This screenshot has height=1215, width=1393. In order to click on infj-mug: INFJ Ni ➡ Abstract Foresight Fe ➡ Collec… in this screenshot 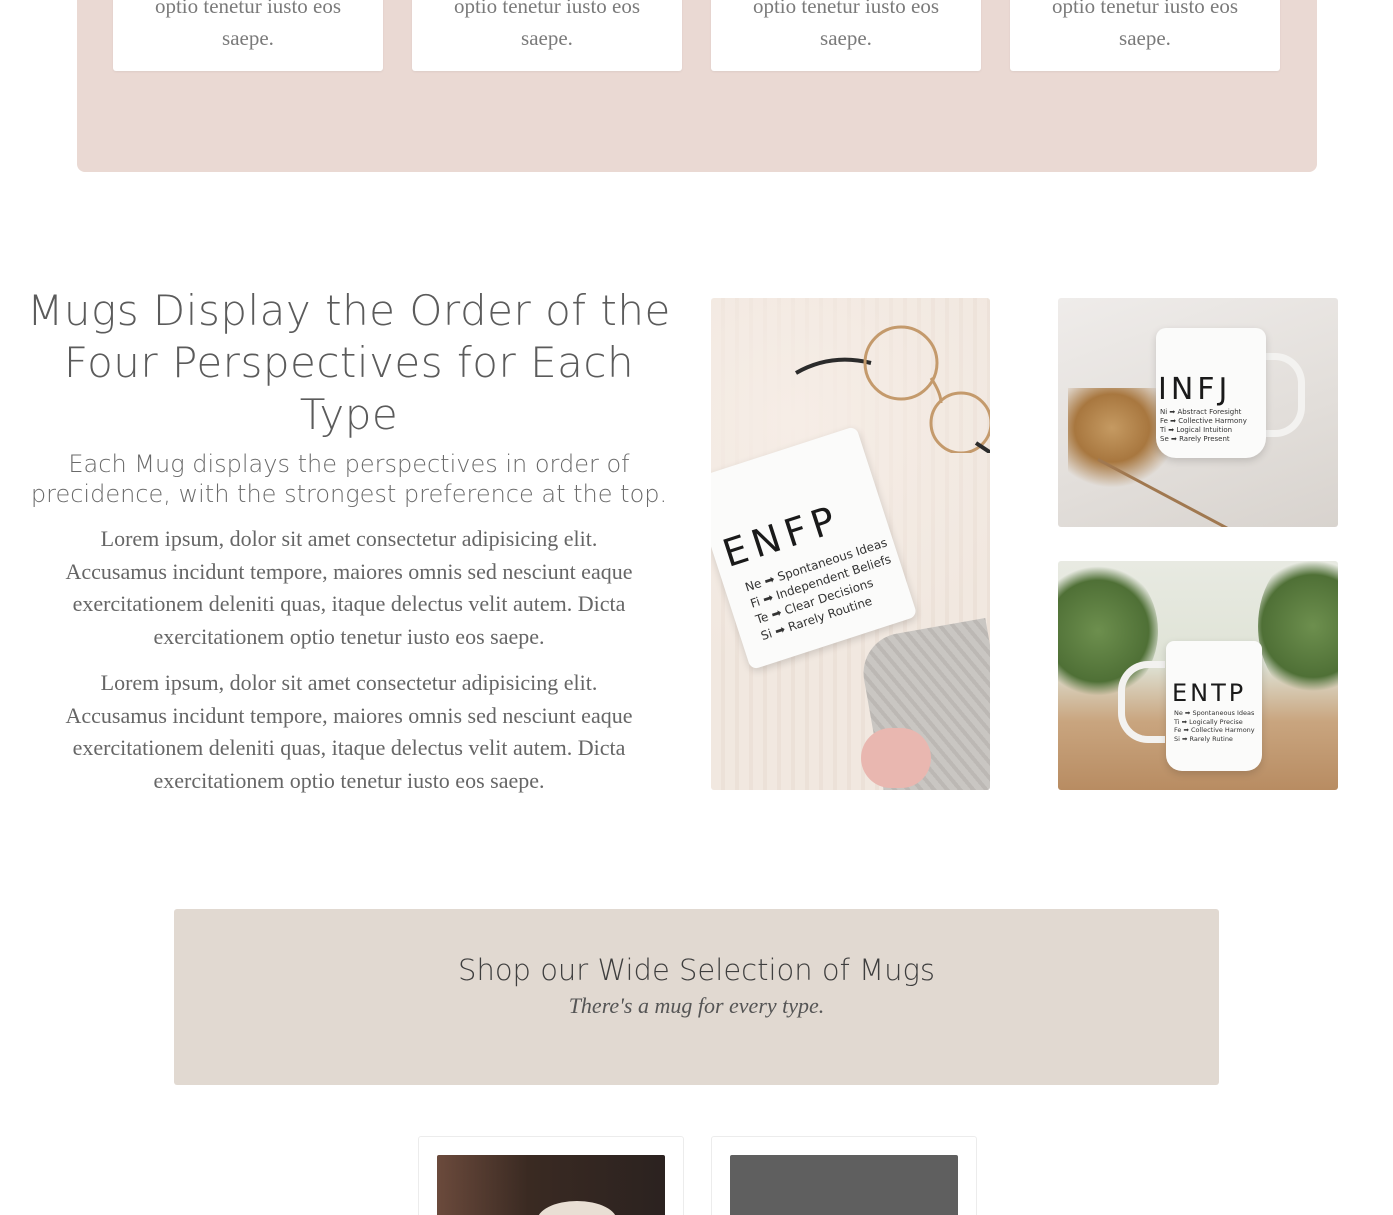, I will do `click(1211, 393)`.